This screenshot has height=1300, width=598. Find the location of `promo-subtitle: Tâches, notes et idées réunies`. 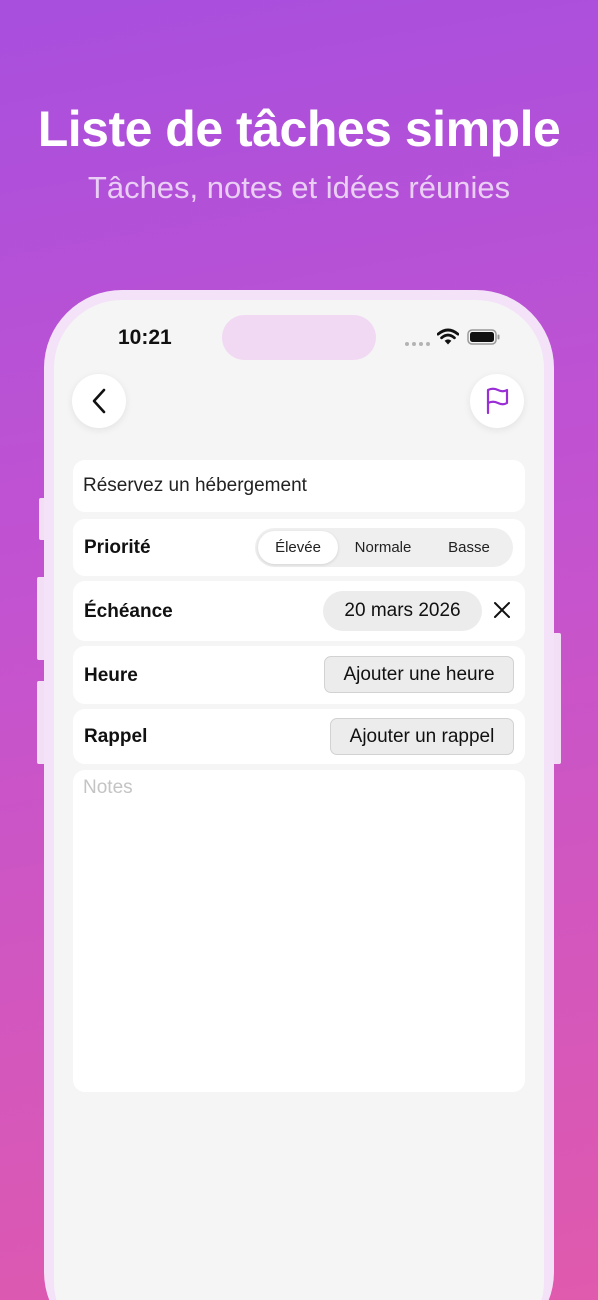

promo-subtitle: Tâches, notes et idées réunies is located at coordinates (299, 187).